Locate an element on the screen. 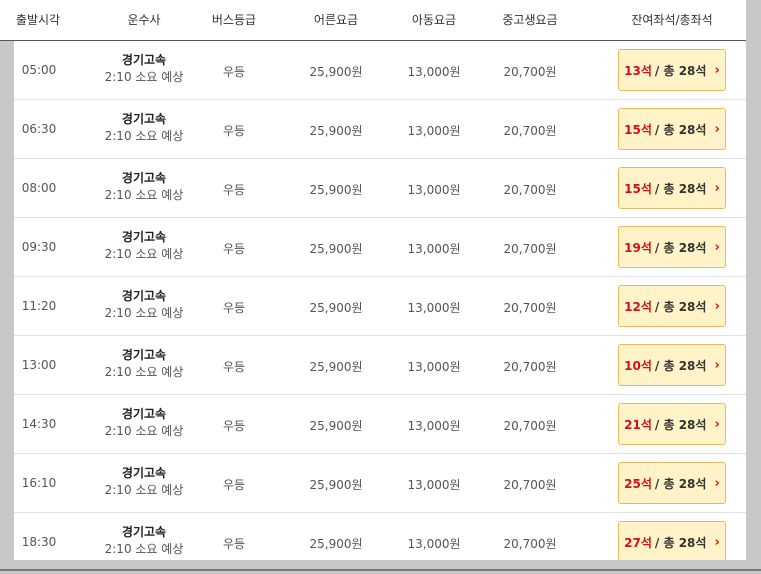 Image resolution: width=761 pixels, height=574 pixels. remaining-seats: 25석 is located at coordinates (638, 483).